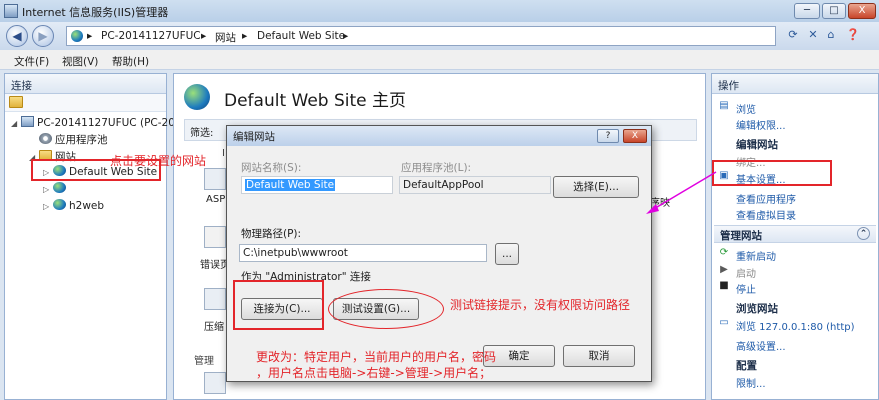 The height and width of the screenshot is (400, 879). Describe the element at coordinates (599, 356) in the screenshot. I see `cancel-button: 取消` at that location.